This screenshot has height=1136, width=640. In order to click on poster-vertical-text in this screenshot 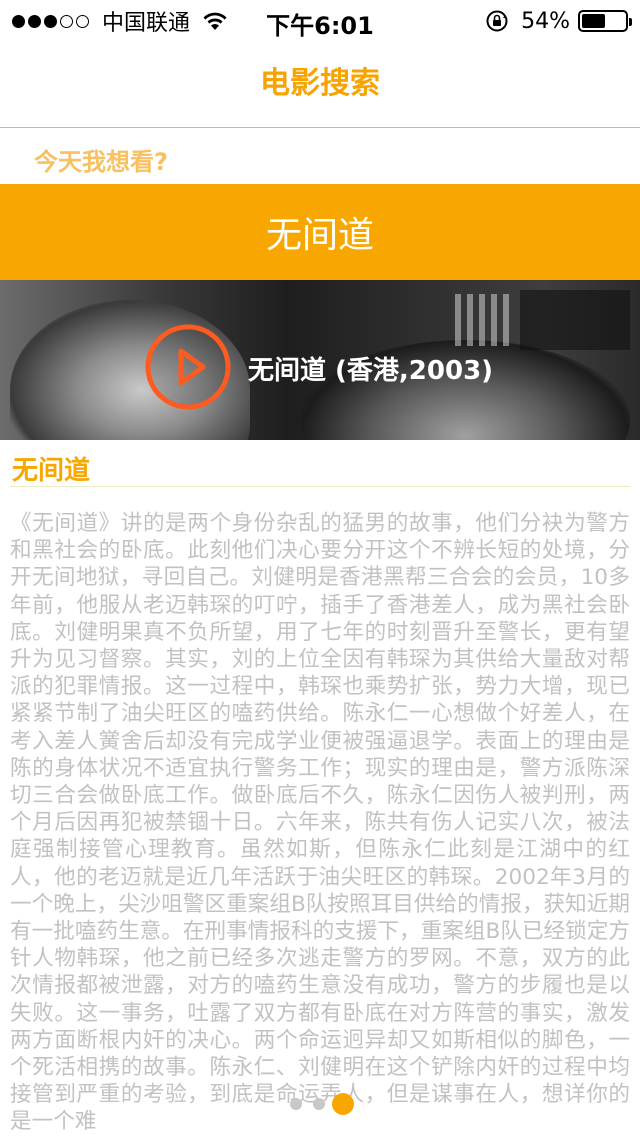, I will do `click(485, 320)`.